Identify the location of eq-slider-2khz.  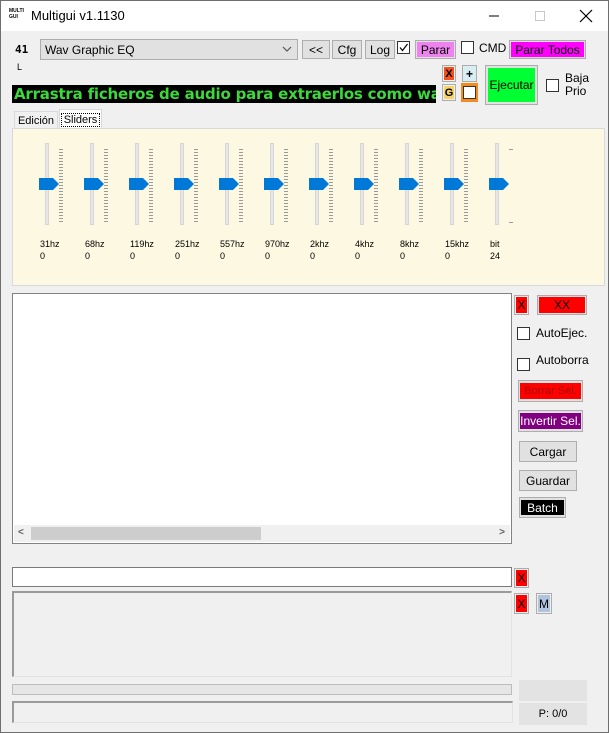
(331, 186).